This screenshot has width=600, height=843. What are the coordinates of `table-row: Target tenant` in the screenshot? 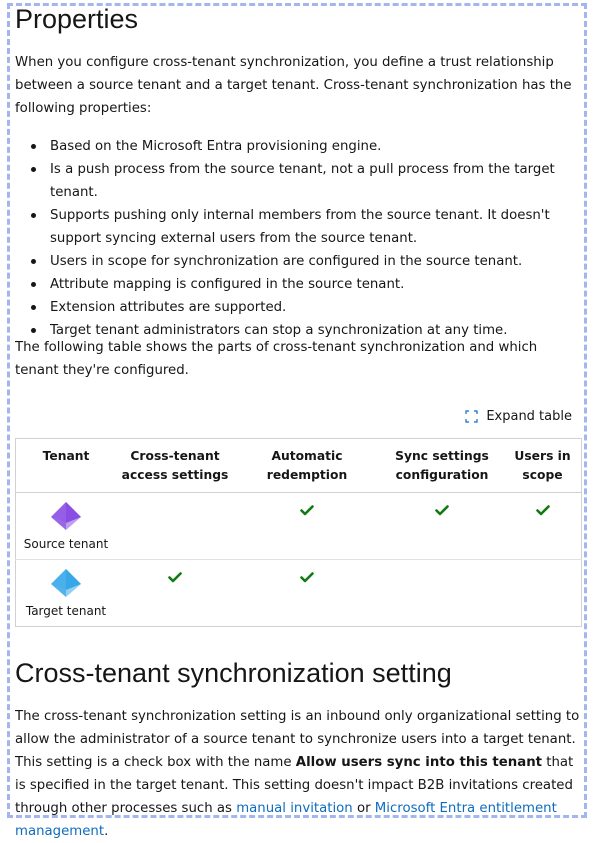 It's located at (298, 593).